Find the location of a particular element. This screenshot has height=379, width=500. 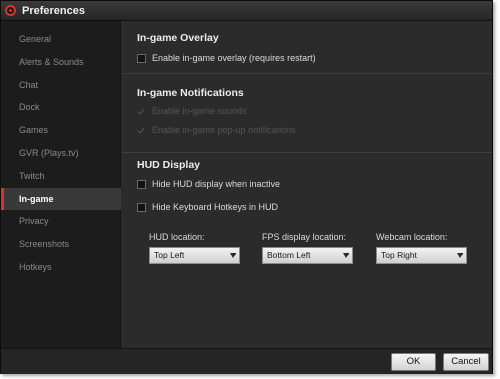

sidebar-item-gvr: GVR (Plays.tv) is located at coordinates (61, 153).